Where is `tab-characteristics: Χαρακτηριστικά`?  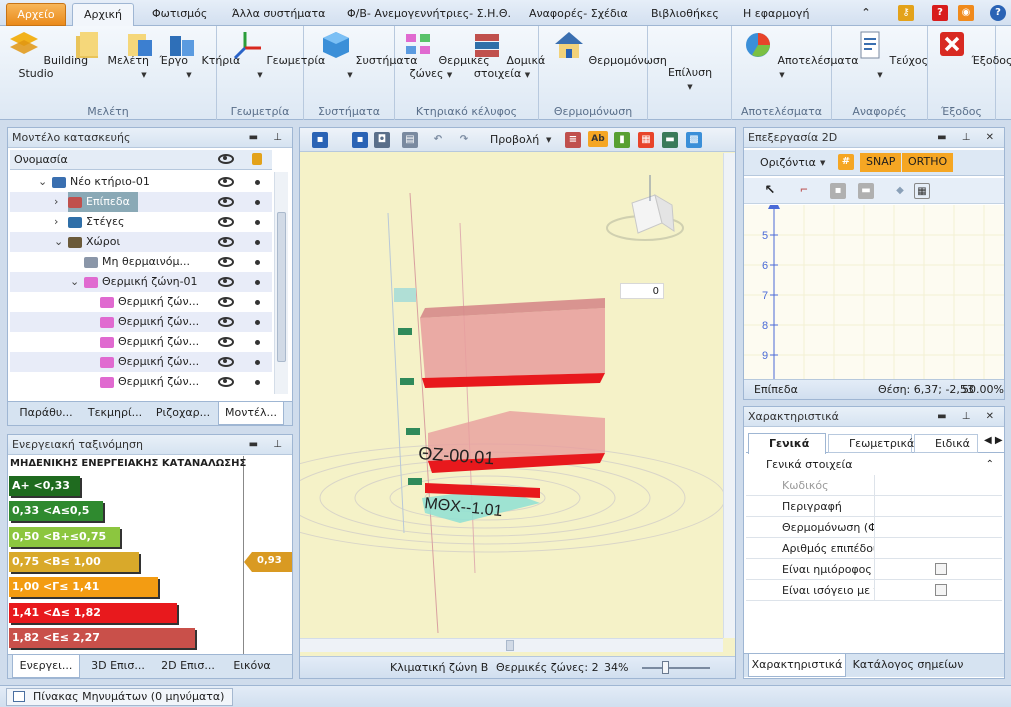 tab-characteristics: Χαρακτηριστικά is located at coordinates (797, 665).